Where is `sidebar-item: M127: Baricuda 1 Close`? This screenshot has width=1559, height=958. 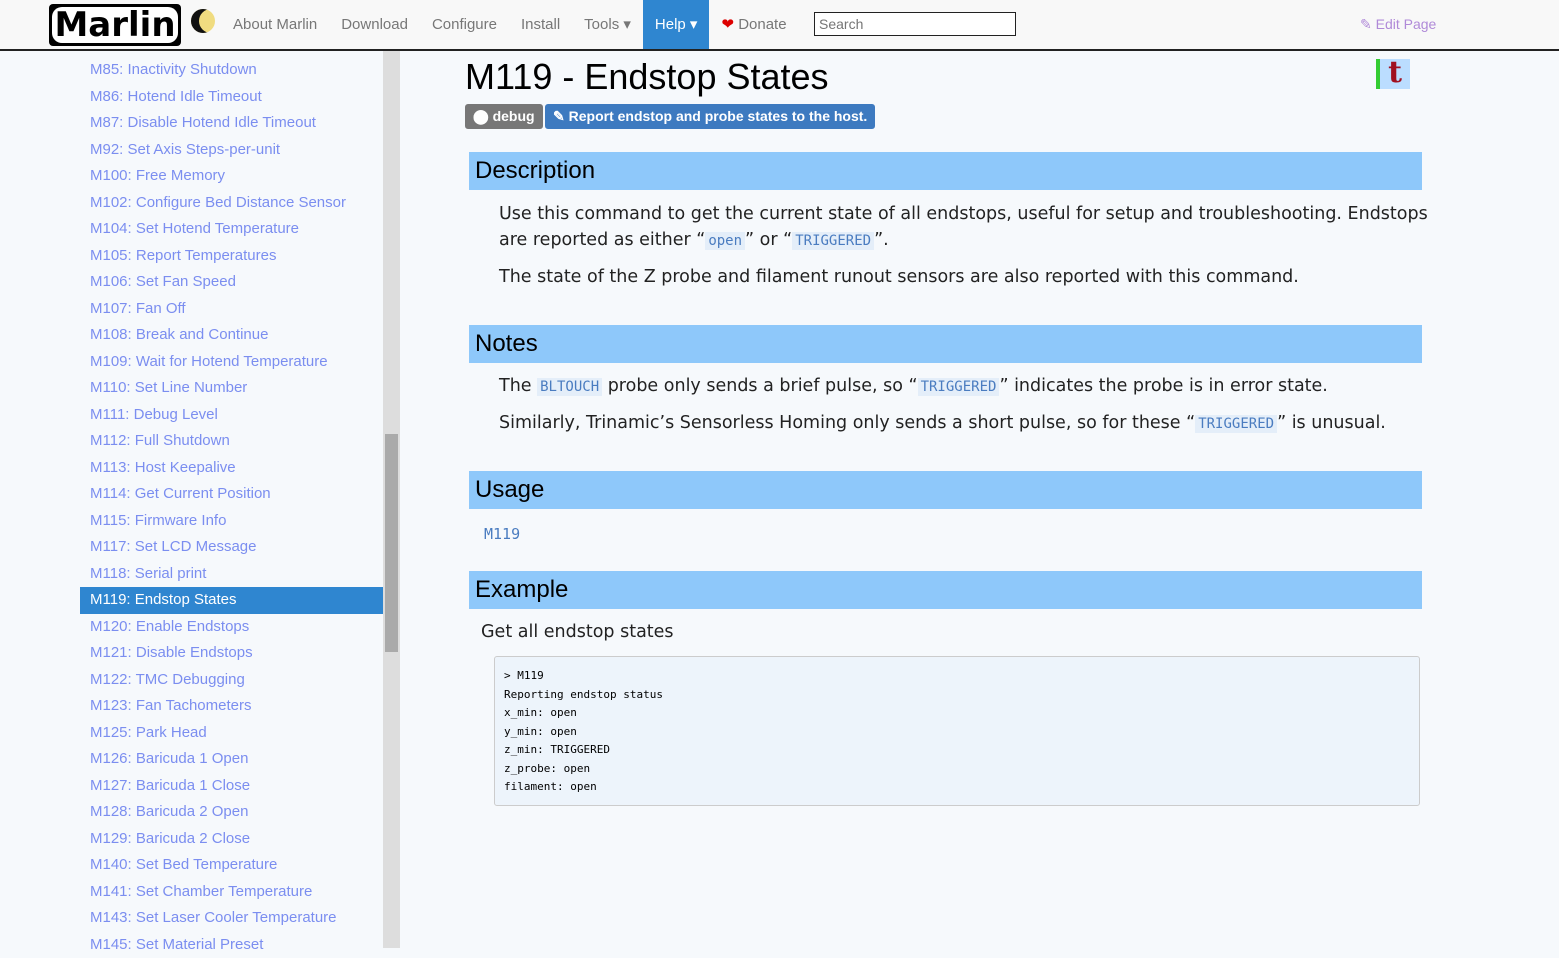 sidebar-item: M127: Baricuda 1 Close is located at coordinates (231, 786).